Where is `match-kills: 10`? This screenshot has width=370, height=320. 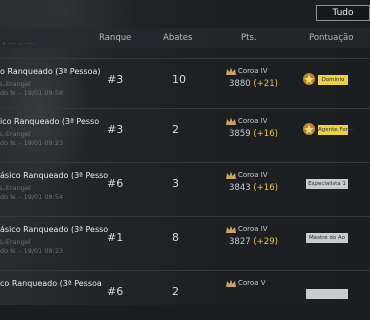 match-kills: 10 is located at coordinates (179, 79).